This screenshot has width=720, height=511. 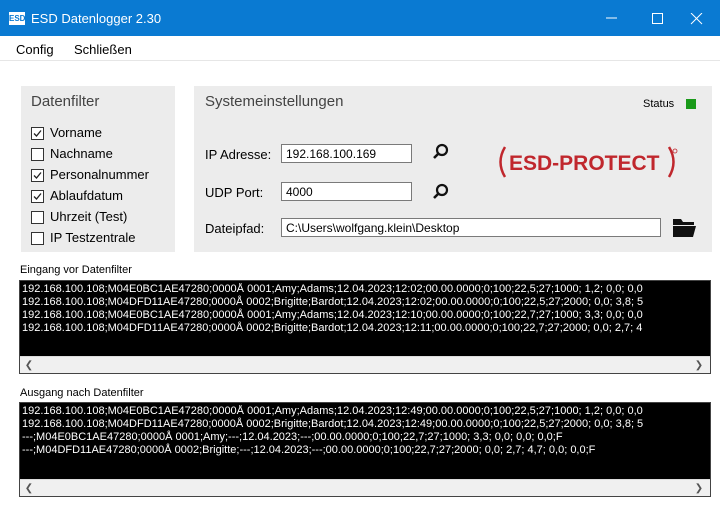 I want to click on output-log-label: Ausgang nach Datenfilter, so click(x=82, y=393).